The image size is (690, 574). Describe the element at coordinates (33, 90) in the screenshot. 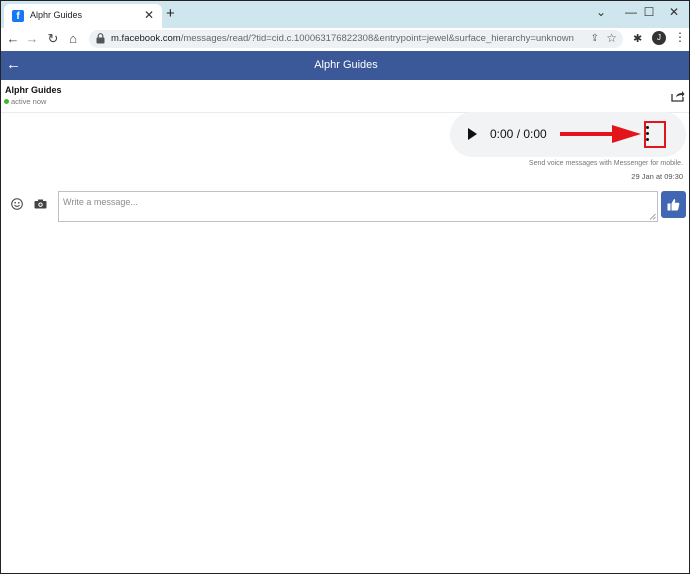

I see `contact-name: Alphr Guides` at that location.